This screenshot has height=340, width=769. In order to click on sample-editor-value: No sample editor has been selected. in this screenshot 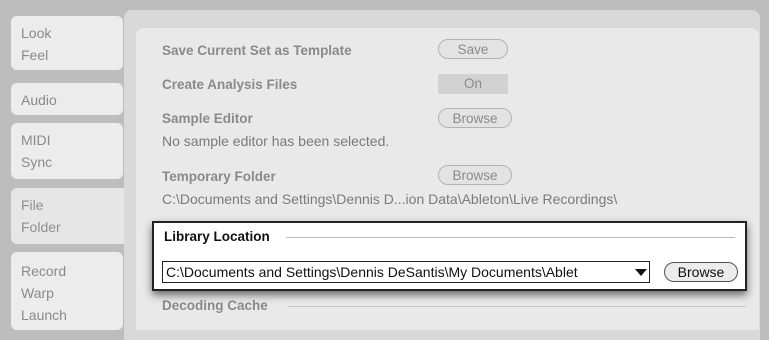, I will do `click(276, 141)`.